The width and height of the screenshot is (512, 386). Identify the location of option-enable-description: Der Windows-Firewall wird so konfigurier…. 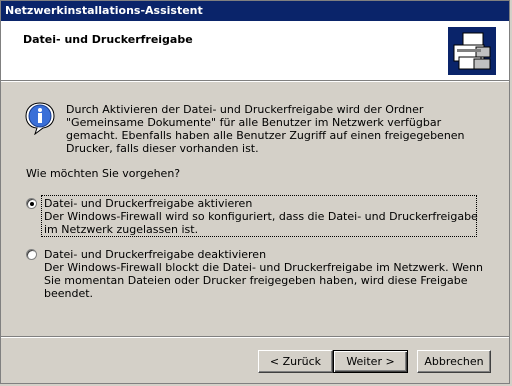
(261, 223).